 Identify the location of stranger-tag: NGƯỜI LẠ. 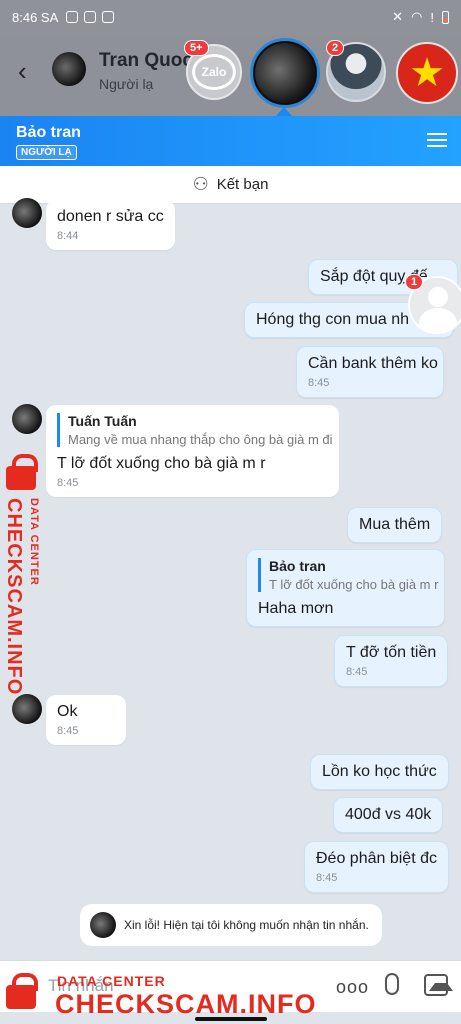
(46, 152).